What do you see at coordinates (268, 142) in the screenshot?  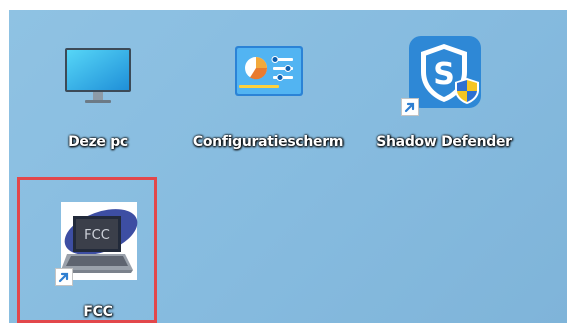 I see `desktop-icon-label: Configuratiescherm` at bounding box center [268, 142].